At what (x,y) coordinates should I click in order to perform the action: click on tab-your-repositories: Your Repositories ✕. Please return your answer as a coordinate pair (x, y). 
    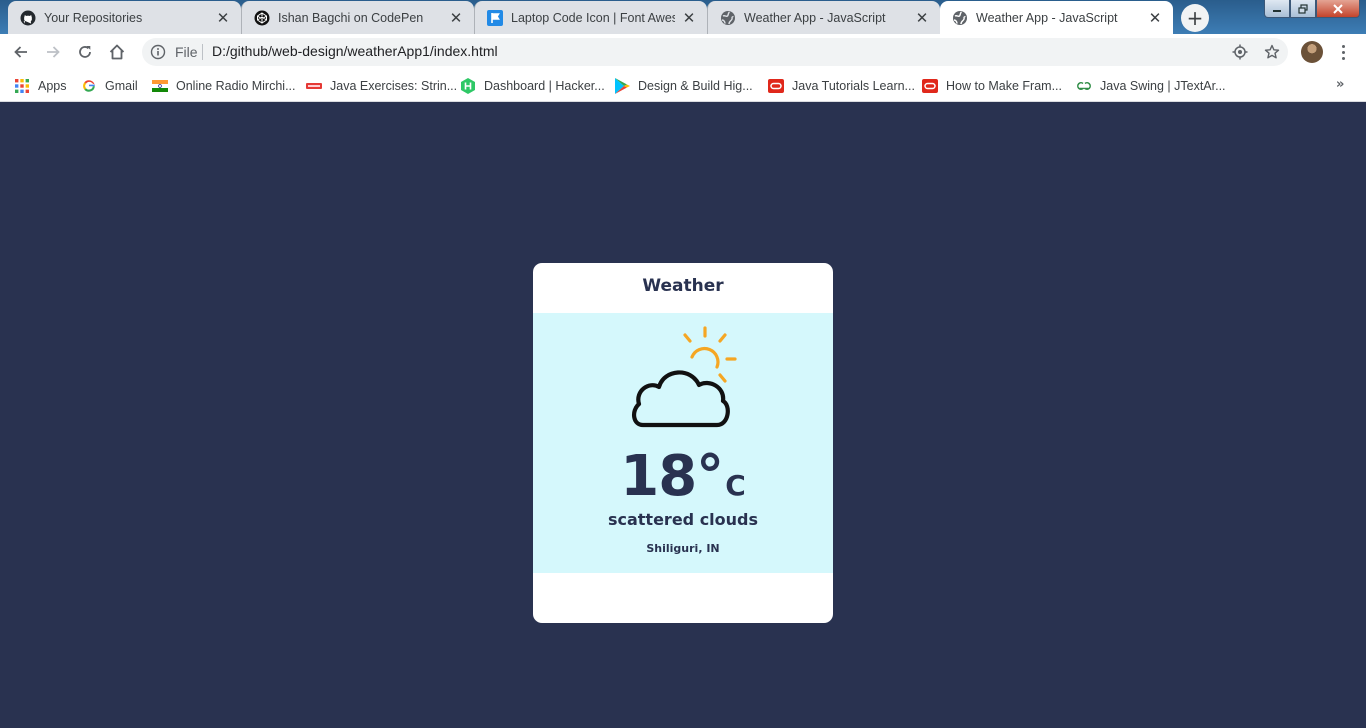
    Looking at the image, I should click on (124, 17).